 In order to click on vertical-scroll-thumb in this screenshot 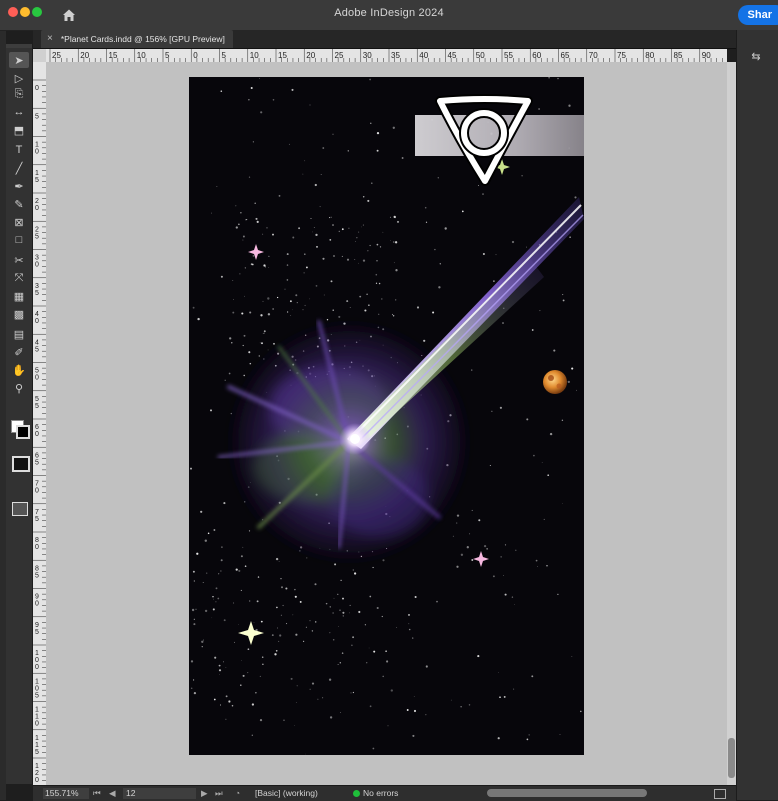, I will do `click(731, 758)`.